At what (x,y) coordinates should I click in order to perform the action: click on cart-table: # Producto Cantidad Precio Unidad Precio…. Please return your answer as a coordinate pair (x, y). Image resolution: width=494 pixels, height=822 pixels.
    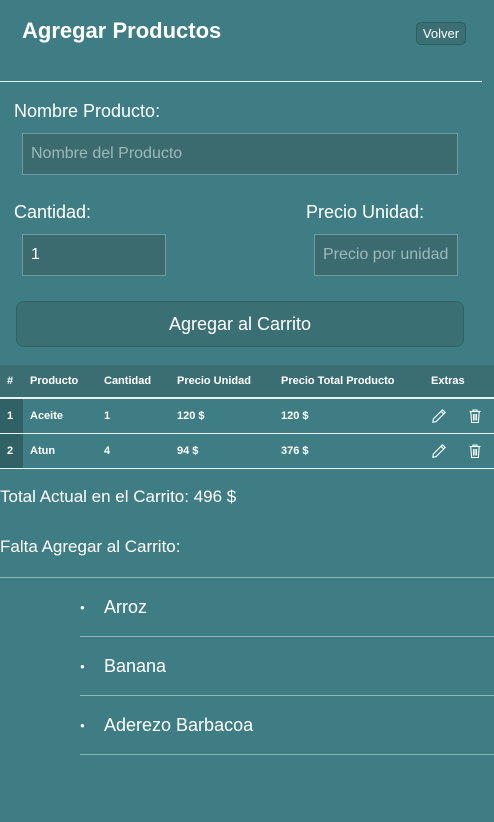
    Looking at the image, I should click on (247, 417).